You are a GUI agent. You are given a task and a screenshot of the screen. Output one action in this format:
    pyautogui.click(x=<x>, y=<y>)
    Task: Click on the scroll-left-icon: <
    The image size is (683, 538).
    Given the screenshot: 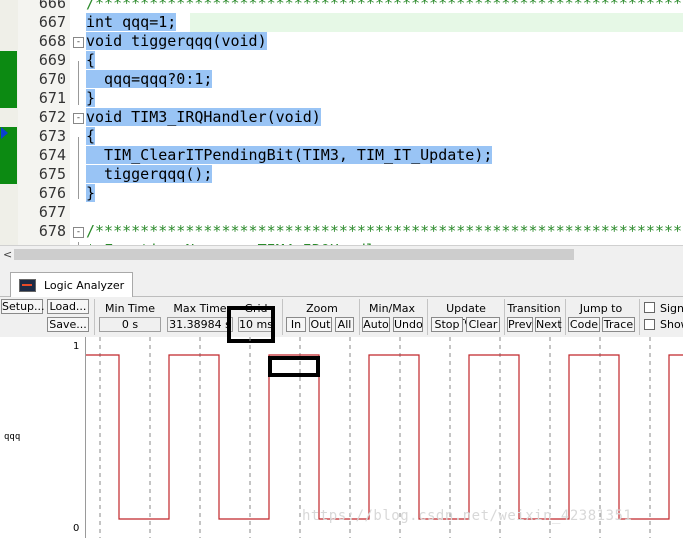 What is the action you would take?
    pyautogui.click(x=7, y=254)
    